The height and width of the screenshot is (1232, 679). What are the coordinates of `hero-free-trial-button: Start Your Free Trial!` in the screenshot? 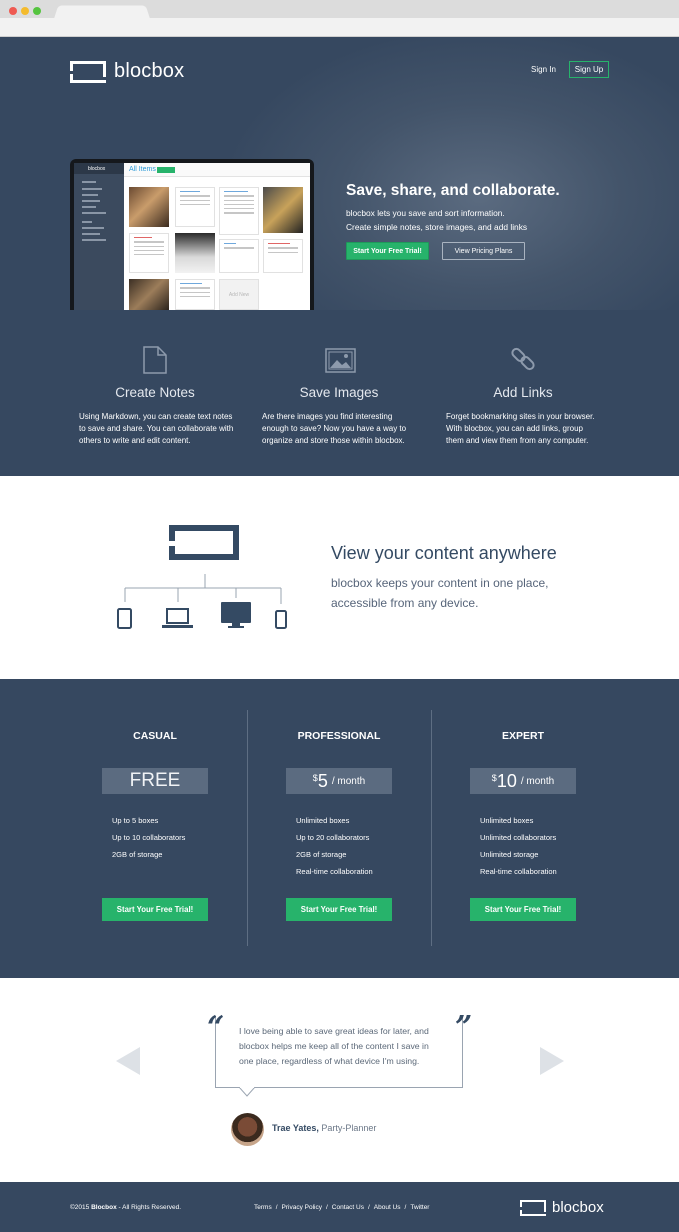 It's located at (387, 251).